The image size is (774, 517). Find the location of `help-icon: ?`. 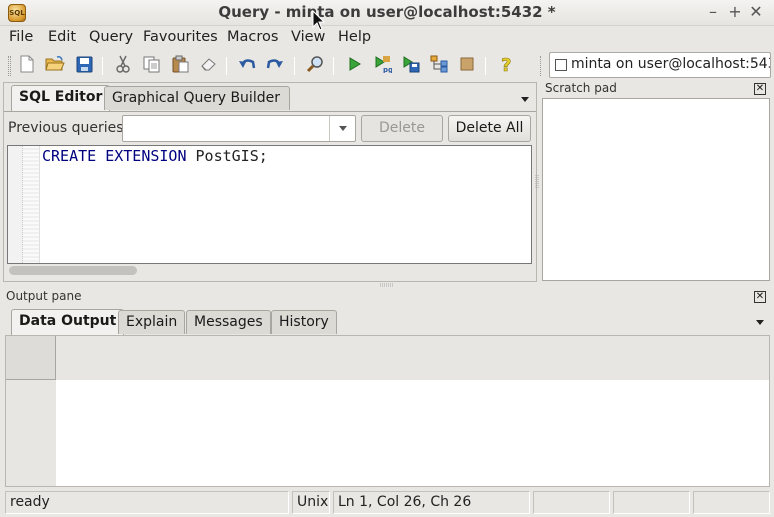

help-icon: ? is located at coordinates (507, 64).